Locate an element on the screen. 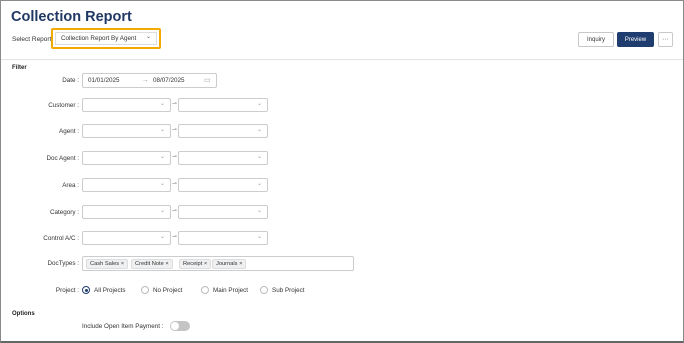 The width and height of the screenshot is (684, 343). radio-label: Main Project is located at coordinates (230, 290).